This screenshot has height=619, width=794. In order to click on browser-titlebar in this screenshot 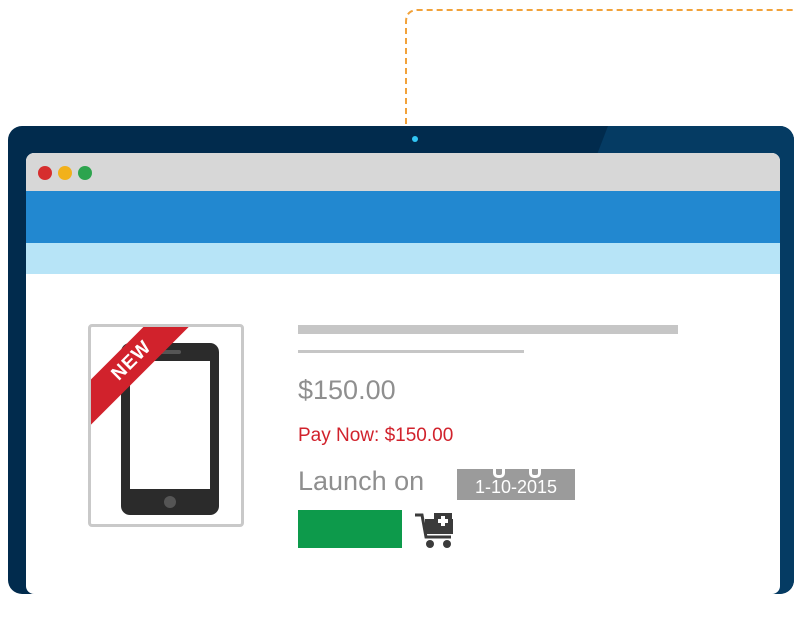, I will do `click(403, 172)`.